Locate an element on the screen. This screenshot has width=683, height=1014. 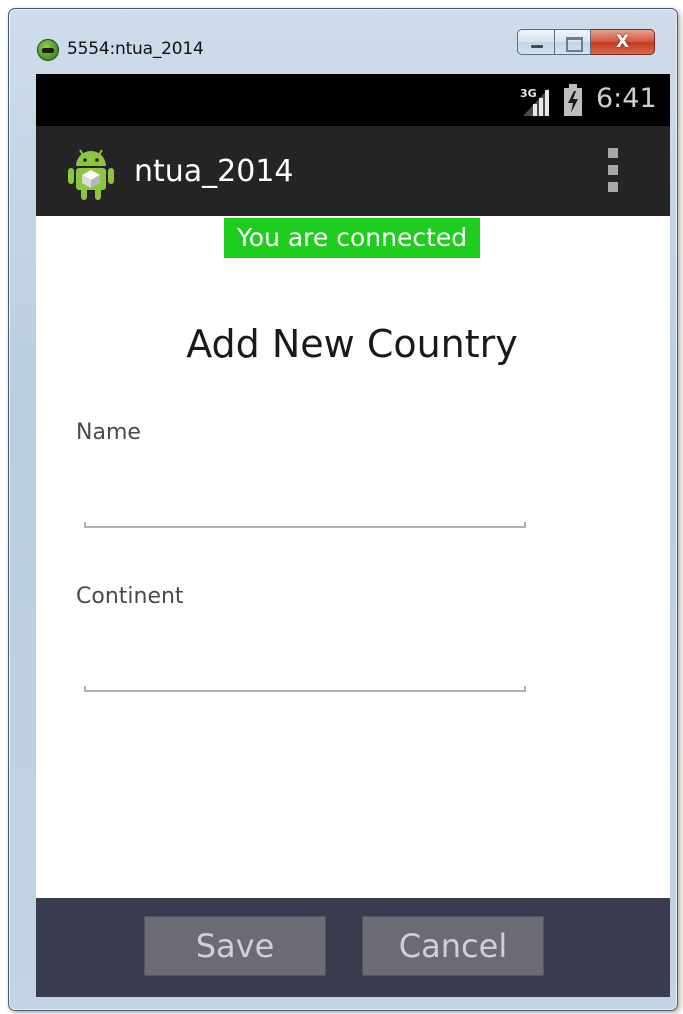
continent-input is located at coordinates (305, 672).